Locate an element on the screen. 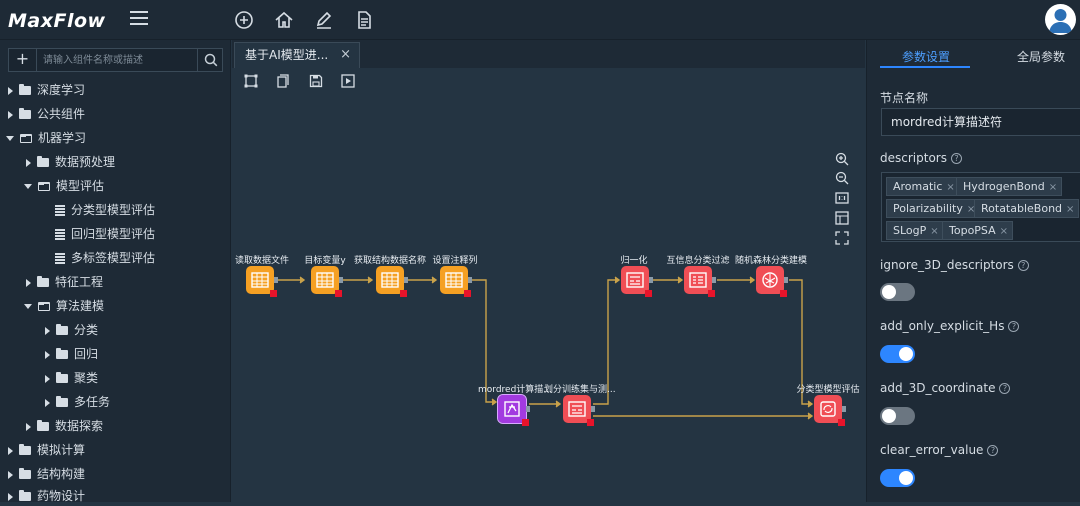 The height and width of the screenshot is (506, 1080). option-label: add_3D_coordinate? is located at coordinates (945, 388).